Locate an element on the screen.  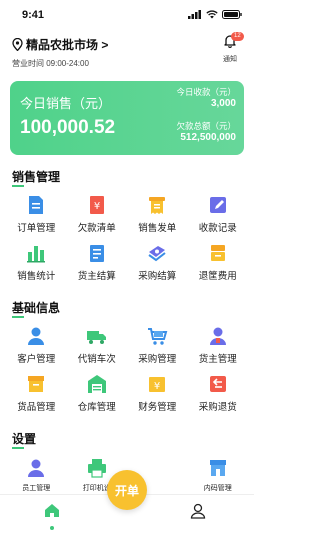
tile-label: 财务管理 is located at coordinates (157, 407).